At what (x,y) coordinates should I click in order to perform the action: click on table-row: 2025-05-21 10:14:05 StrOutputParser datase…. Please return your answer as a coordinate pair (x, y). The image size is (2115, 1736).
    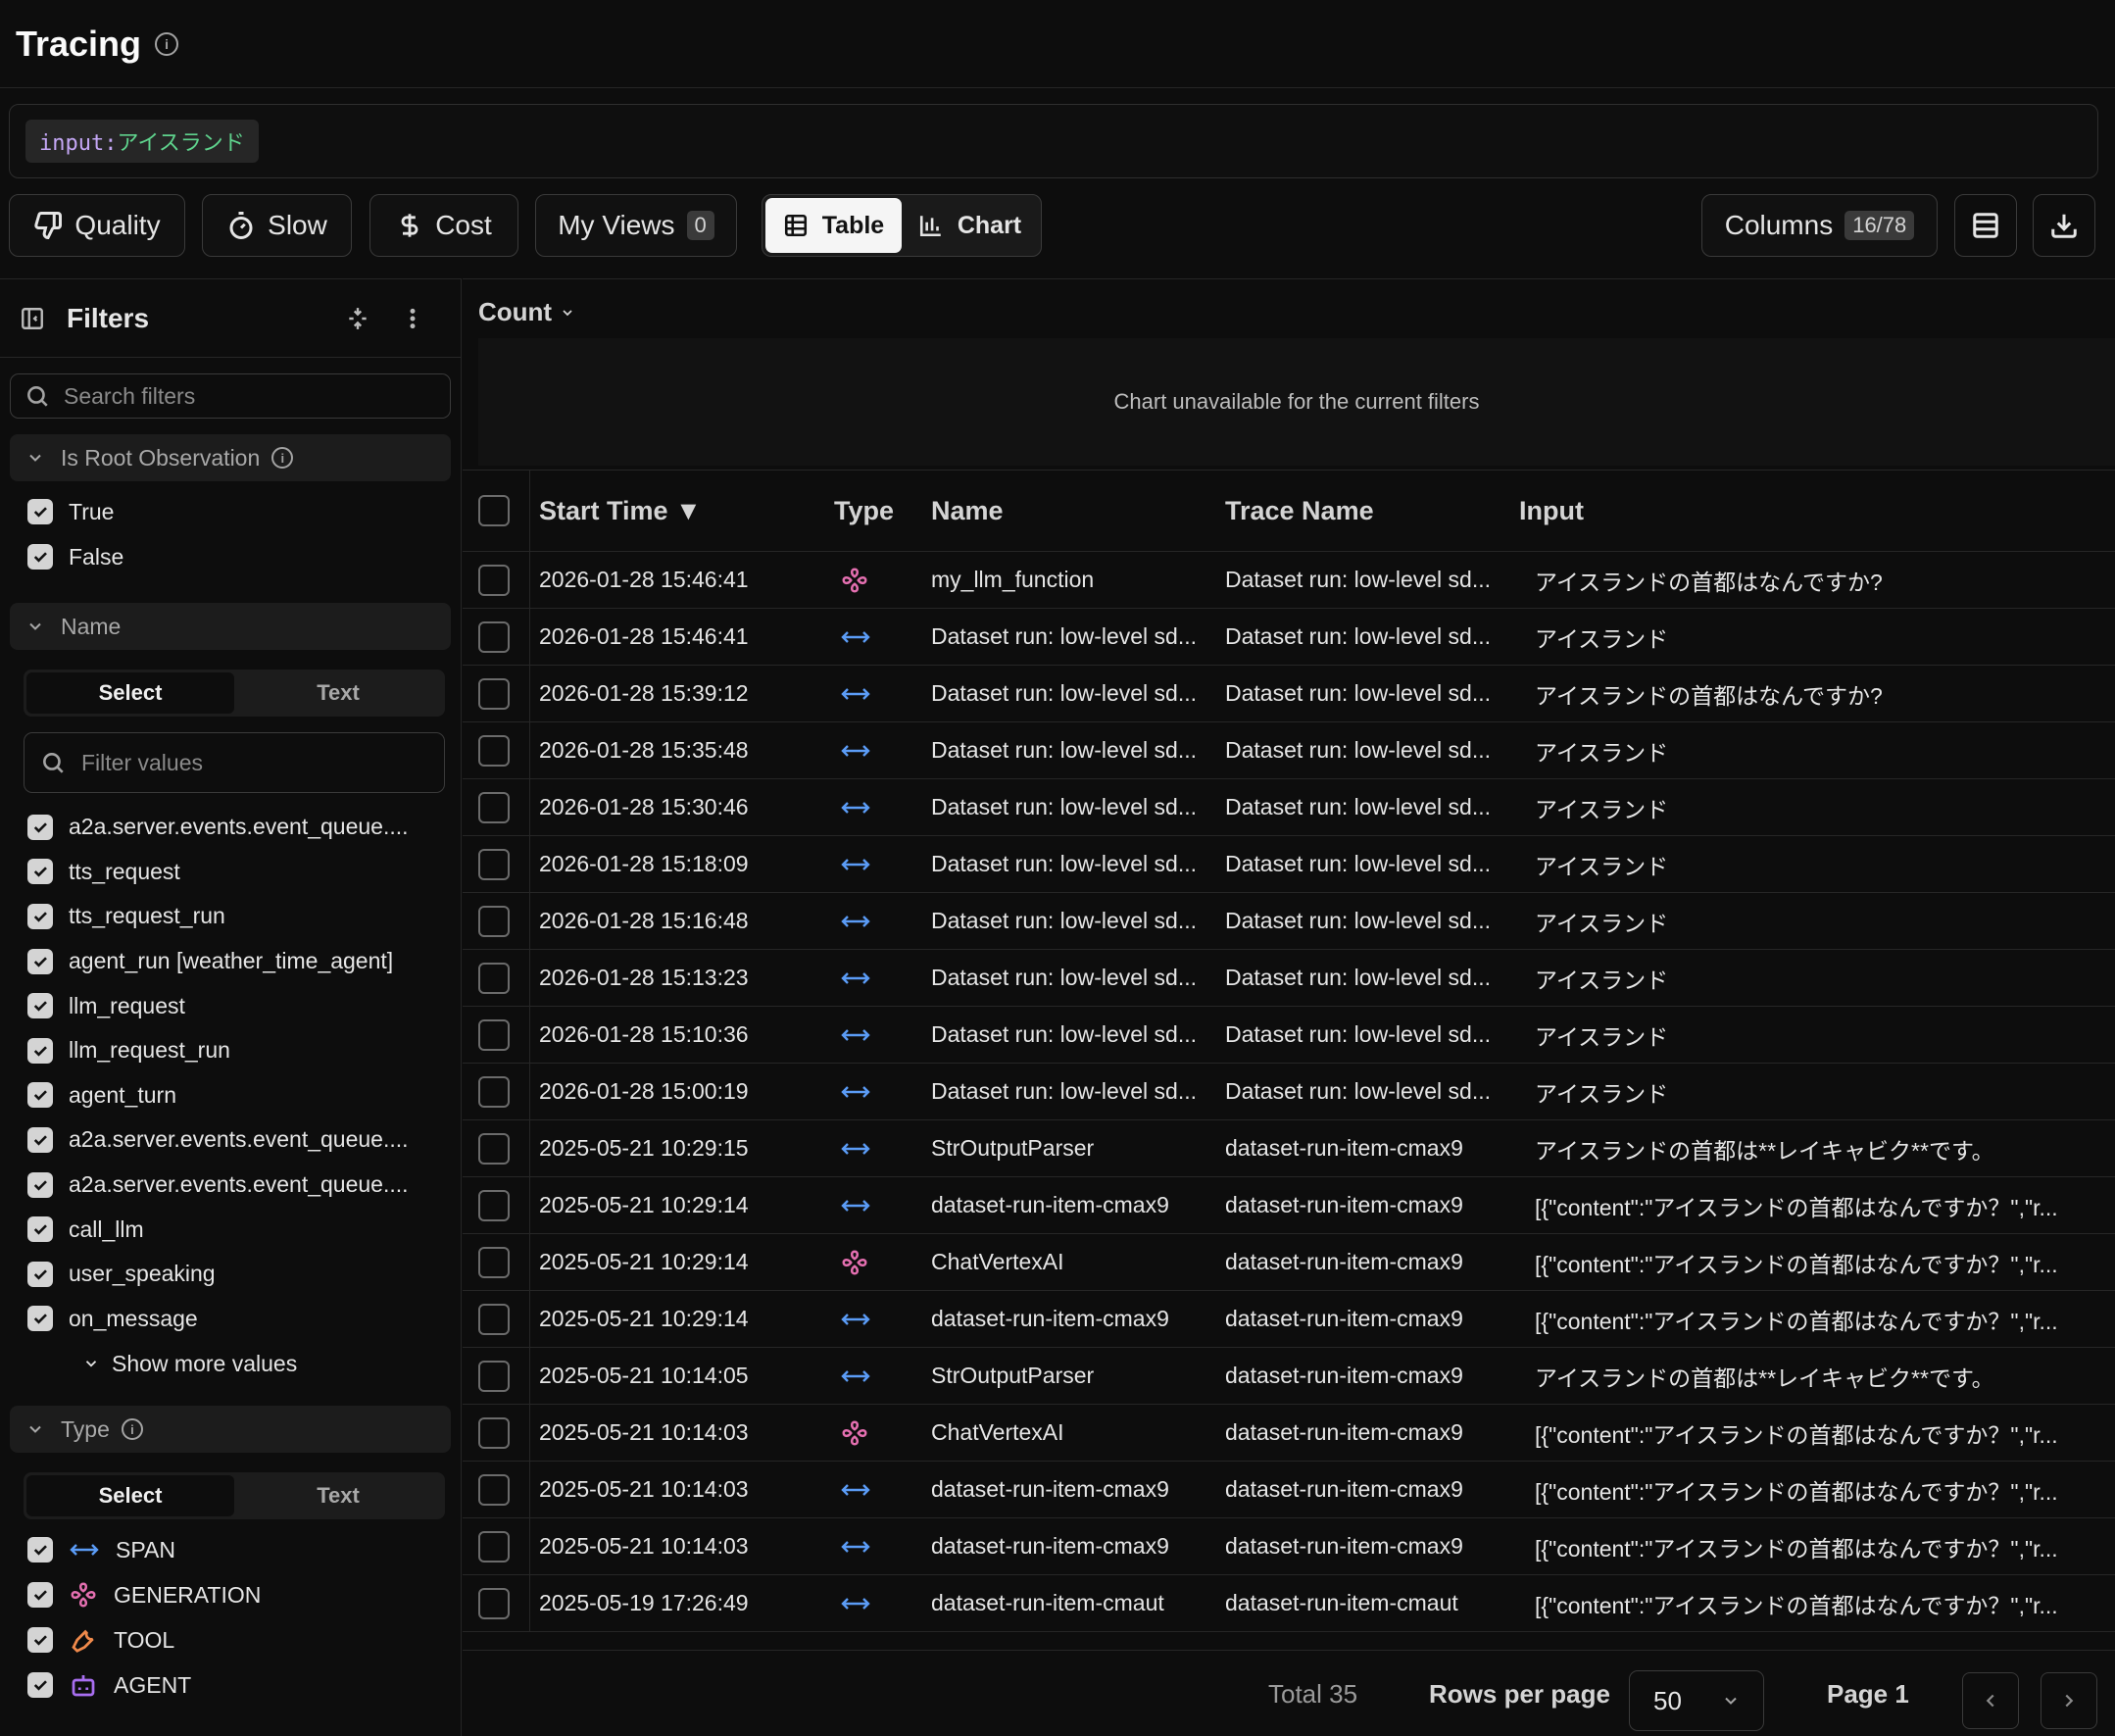
    Looking at the image, I should click on (1289, 1377).